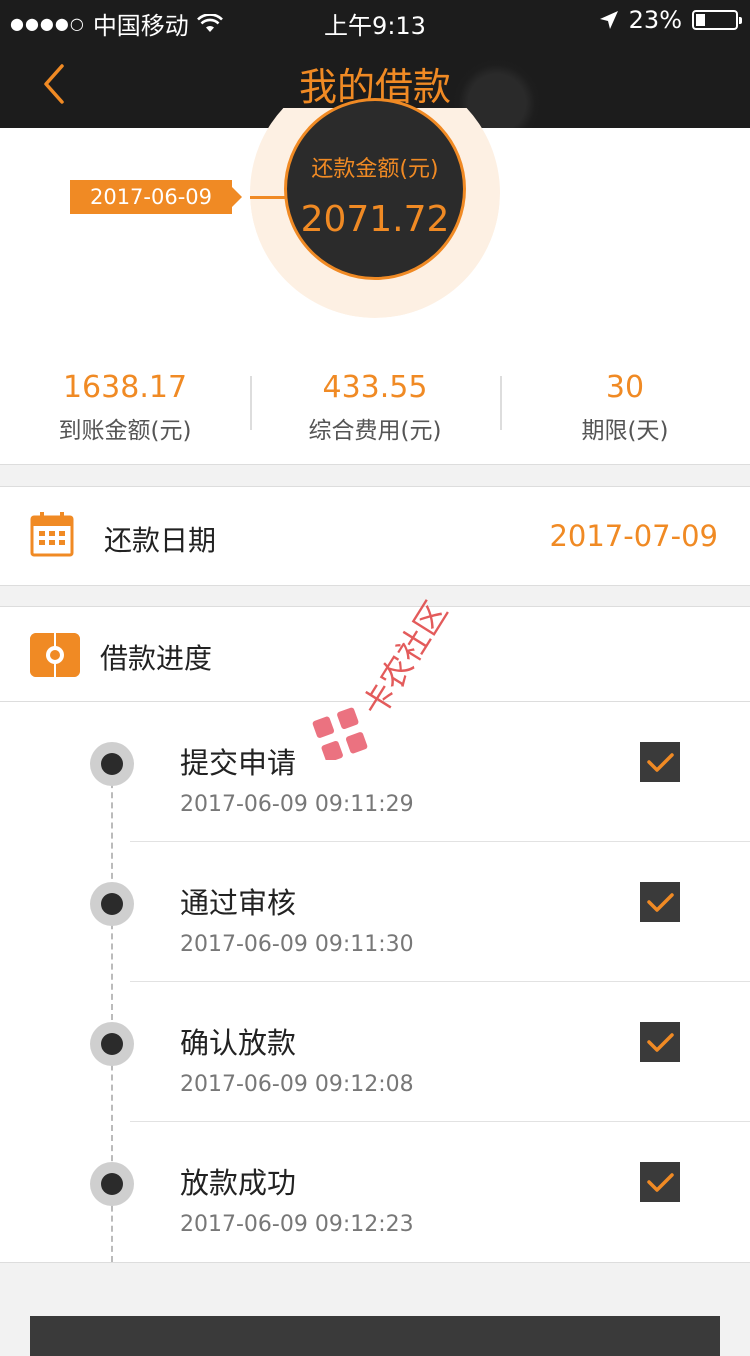 This screenshot has height=1356, width=750. Describe the element at coordinates (625, 431) in the screenshot. I see `stat-label: 期限(天)` at that location.